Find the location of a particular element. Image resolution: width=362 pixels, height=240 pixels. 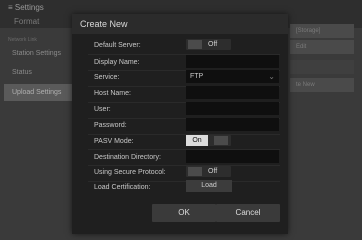

host-name-field is located at coordinates (232, 92).